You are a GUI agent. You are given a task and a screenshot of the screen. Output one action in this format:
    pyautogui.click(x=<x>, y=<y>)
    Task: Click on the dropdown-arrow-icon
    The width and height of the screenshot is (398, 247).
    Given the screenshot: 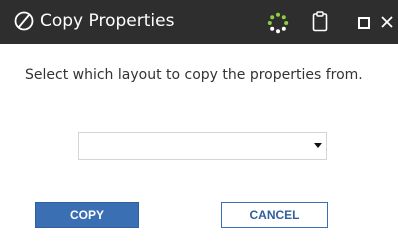 What is the action you would take?
    pyautogui.click(x=318, y=145)
    